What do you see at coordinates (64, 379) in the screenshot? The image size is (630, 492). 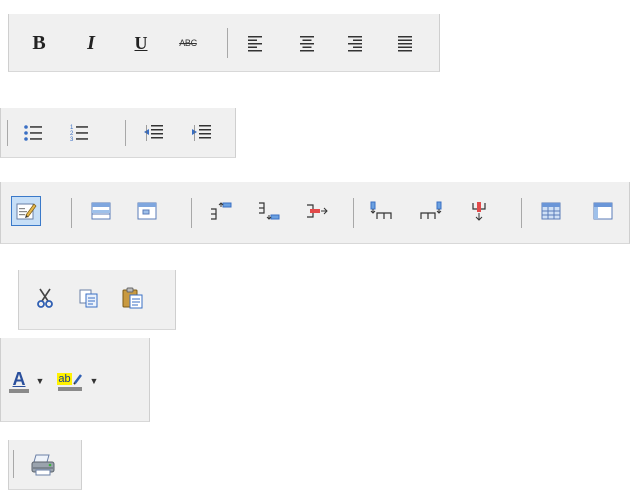 I see `highlight-label: ab` at bounding box center [64, 379].